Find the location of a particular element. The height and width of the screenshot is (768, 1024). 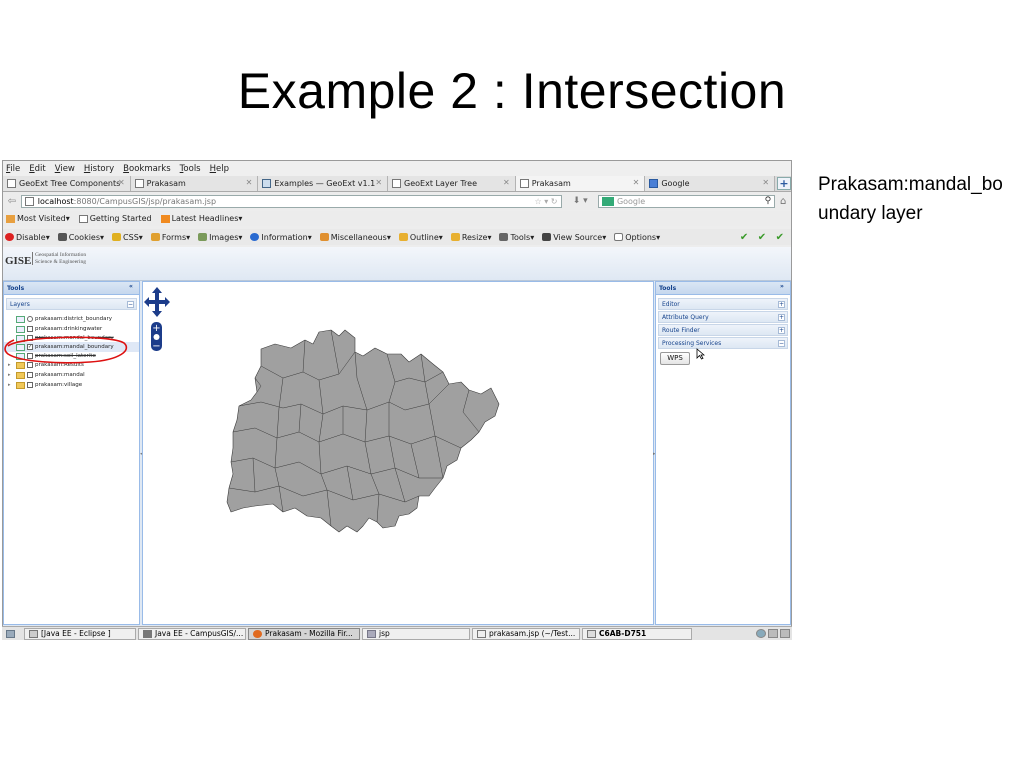

menu-view: View is located at coordinates (65, 169).